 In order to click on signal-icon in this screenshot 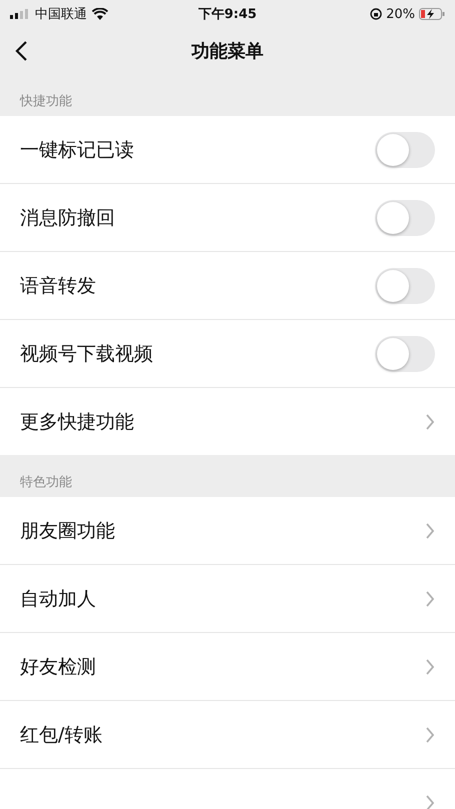, I will do `click(20, 14)`.